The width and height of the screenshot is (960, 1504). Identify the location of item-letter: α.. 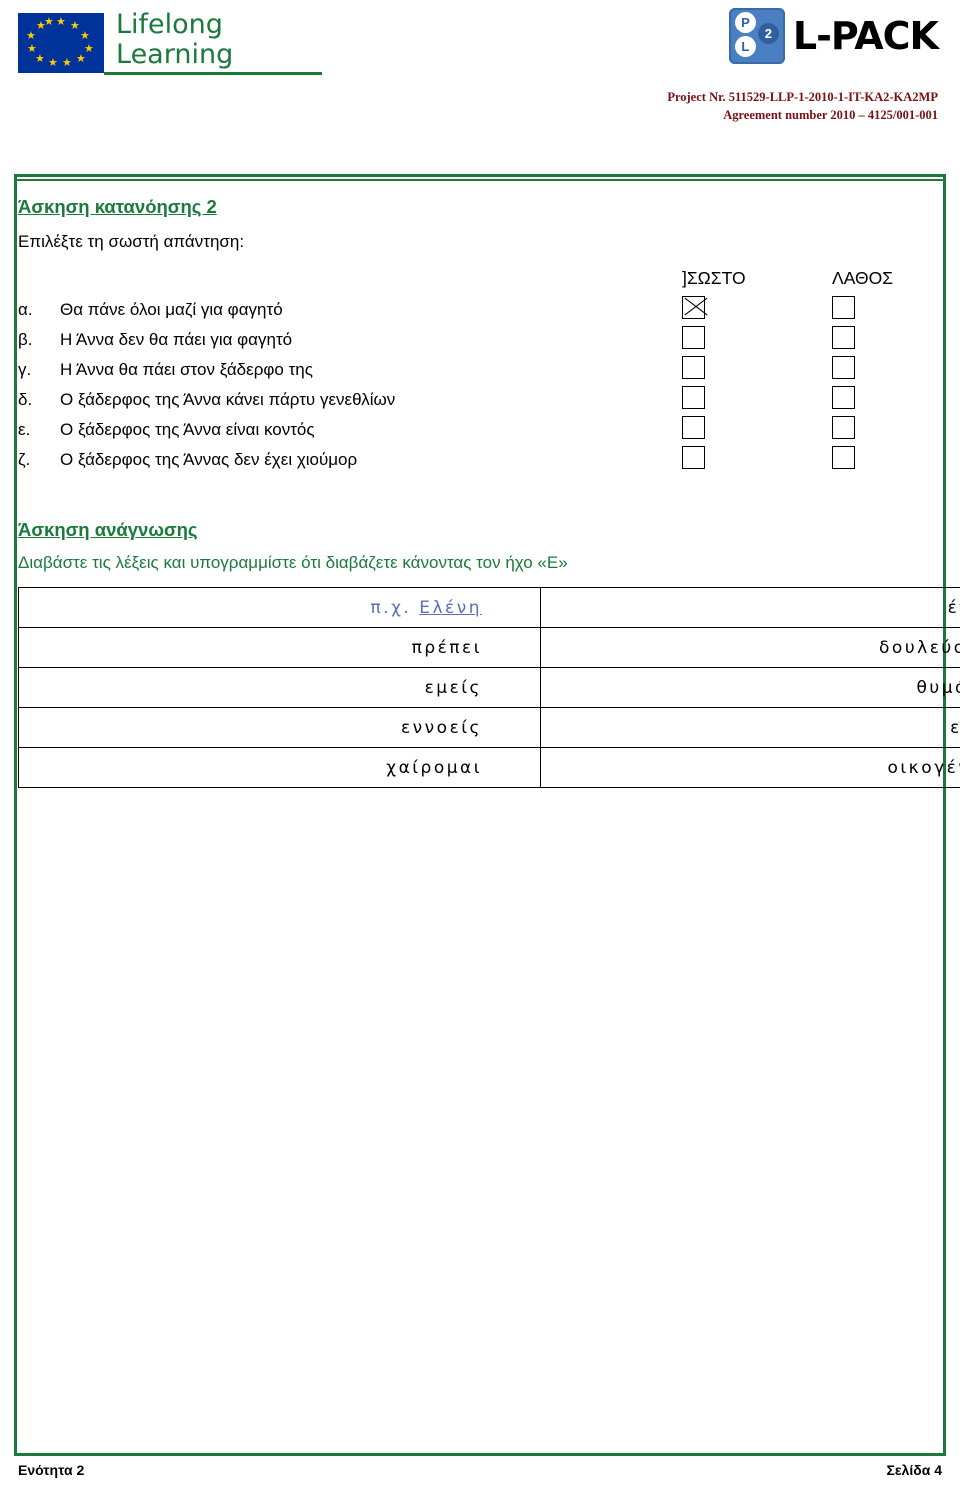
(25, 309).